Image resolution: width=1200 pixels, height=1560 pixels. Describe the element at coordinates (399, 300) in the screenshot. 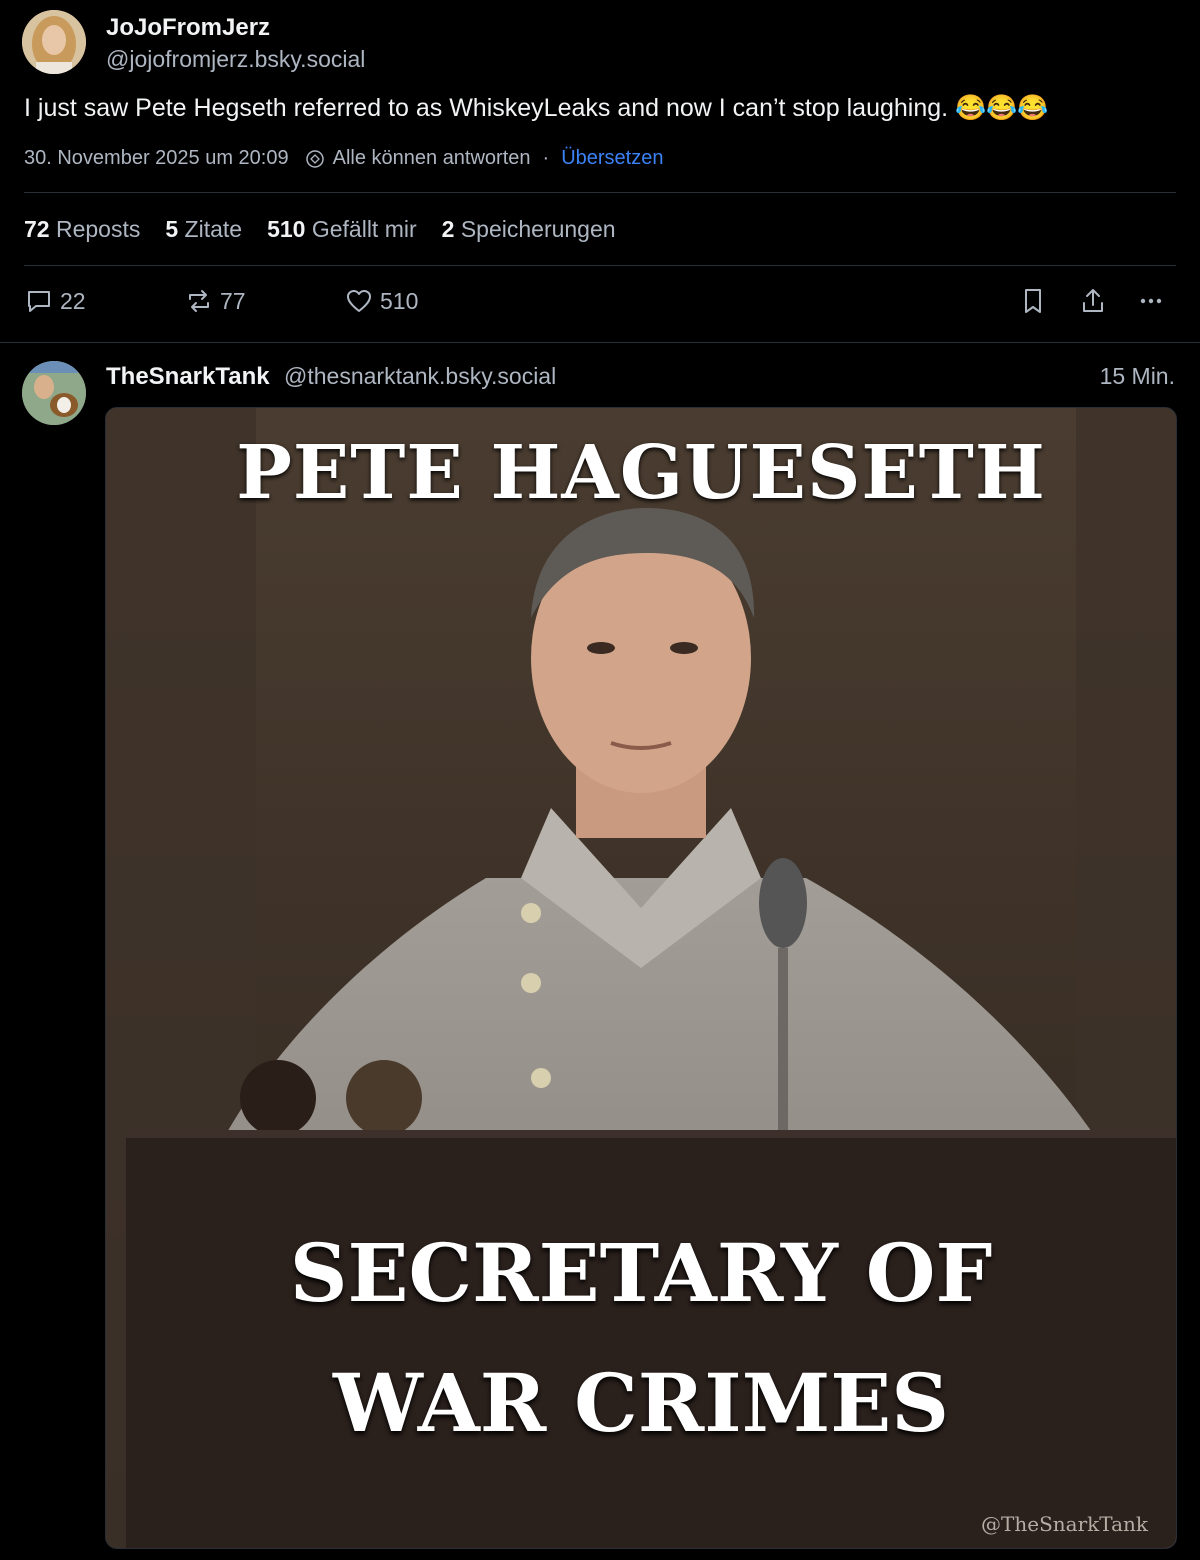

I see `like-count: 510` at that location.